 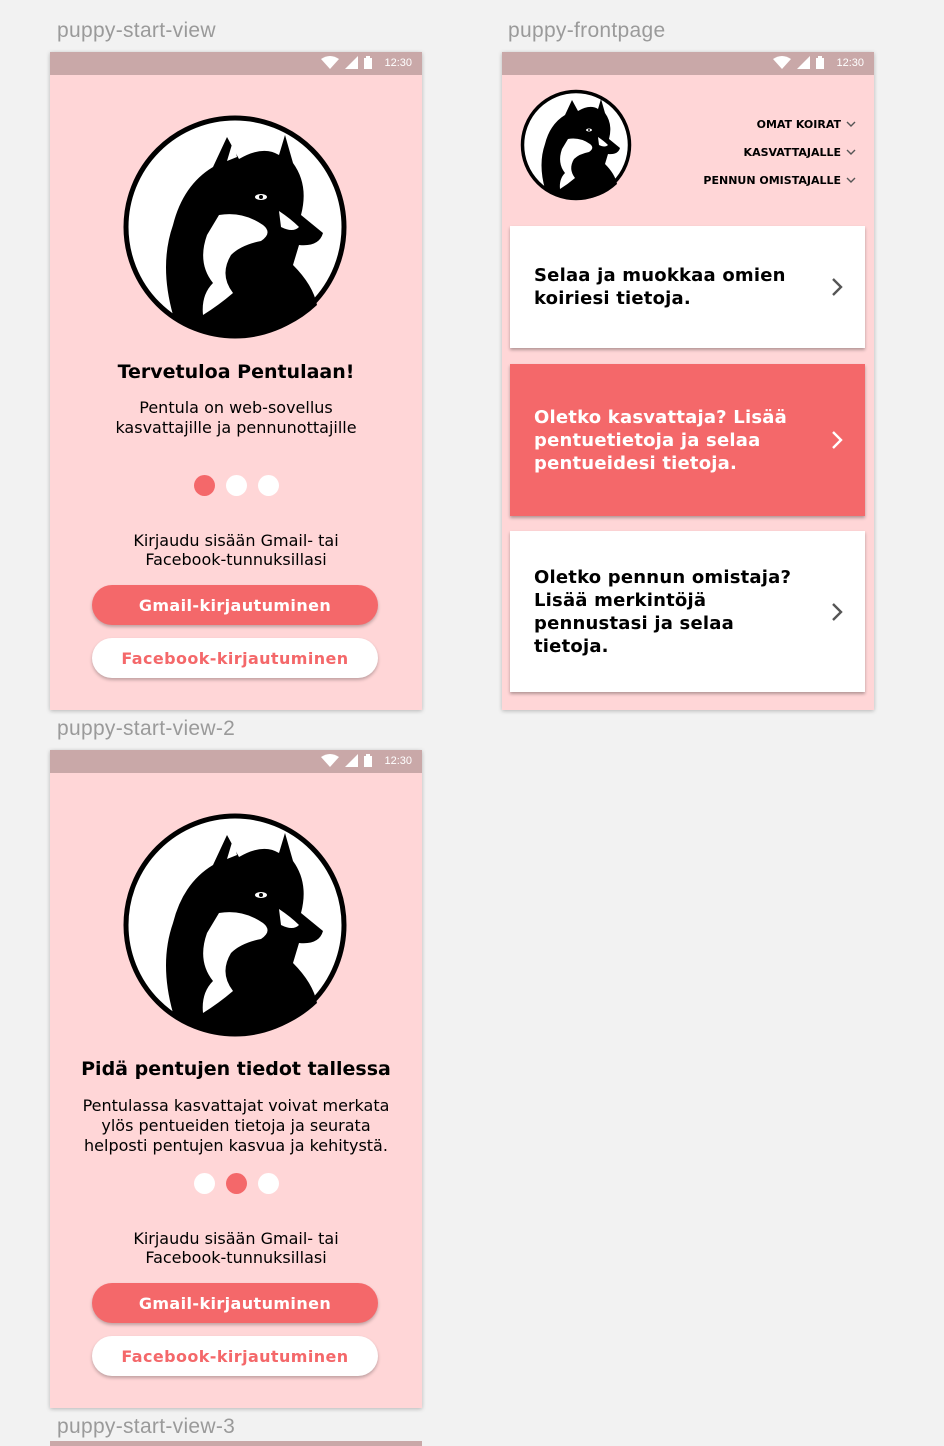 I want to click on subtitle-line: kasvattajille ja pennunottajille, so click(x=236, y=427).